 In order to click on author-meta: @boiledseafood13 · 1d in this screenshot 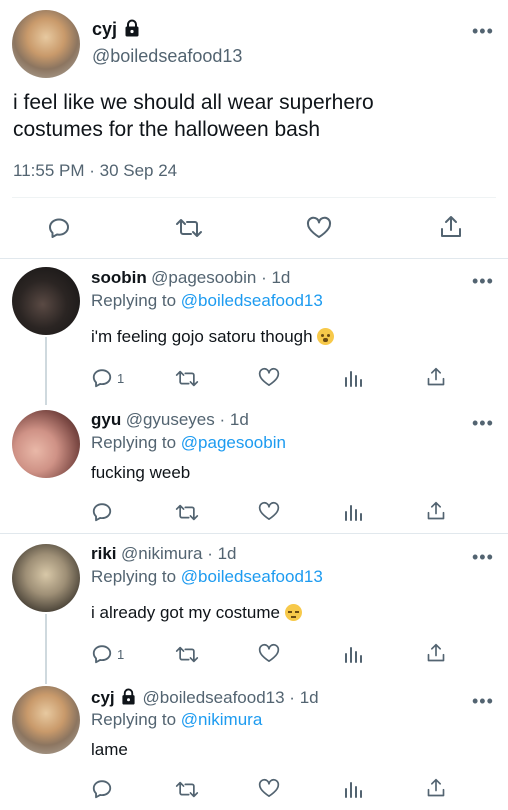, I will do `click(231, 697)`.